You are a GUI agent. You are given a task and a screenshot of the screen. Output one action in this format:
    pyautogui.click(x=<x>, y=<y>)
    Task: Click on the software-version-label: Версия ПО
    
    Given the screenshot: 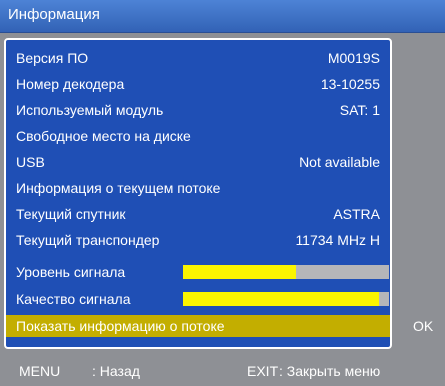 What is the action you would take?
    pyautogui.click(x=52, y=58)
    